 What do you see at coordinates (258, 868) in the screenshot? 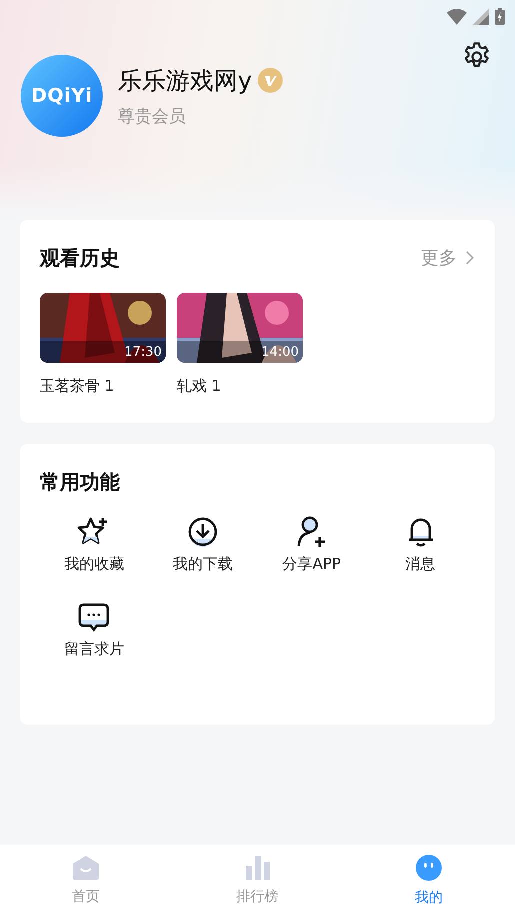
I see `bar-chart-icon` at bounding box center [258, 868].